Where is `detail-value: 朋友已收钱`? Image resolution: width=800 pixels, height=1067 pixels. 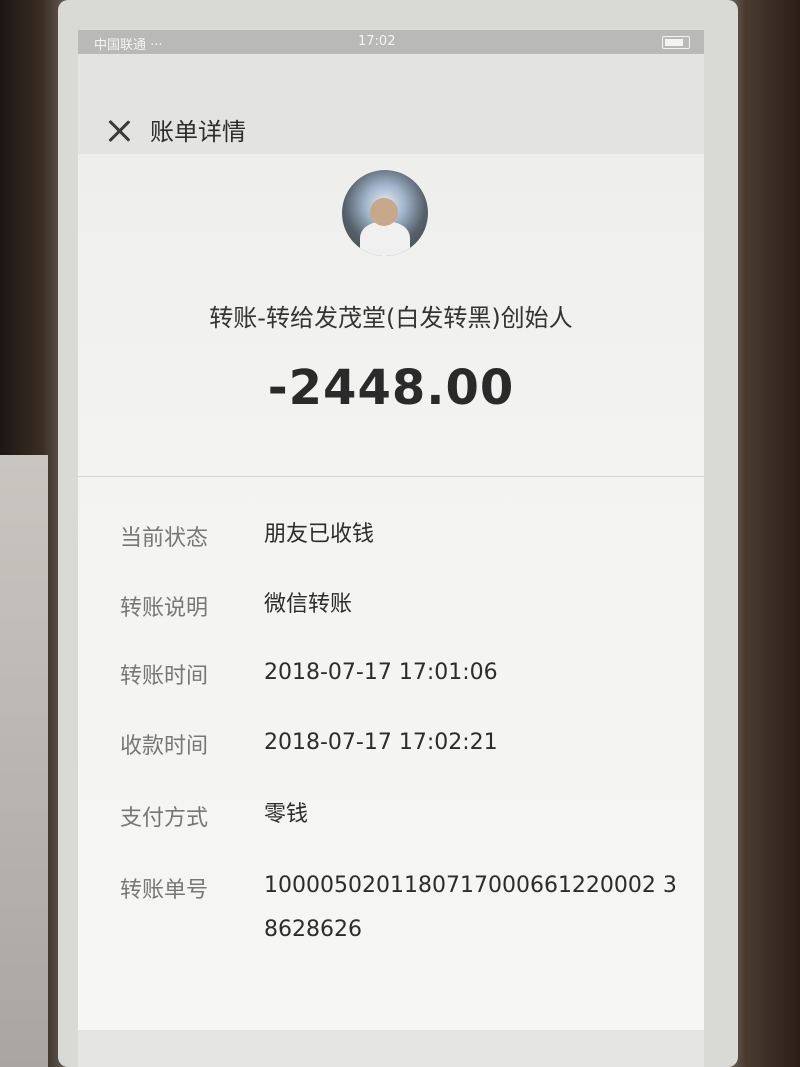 detail-value: 朋友已收钱 is located at coordinates (319, 534).